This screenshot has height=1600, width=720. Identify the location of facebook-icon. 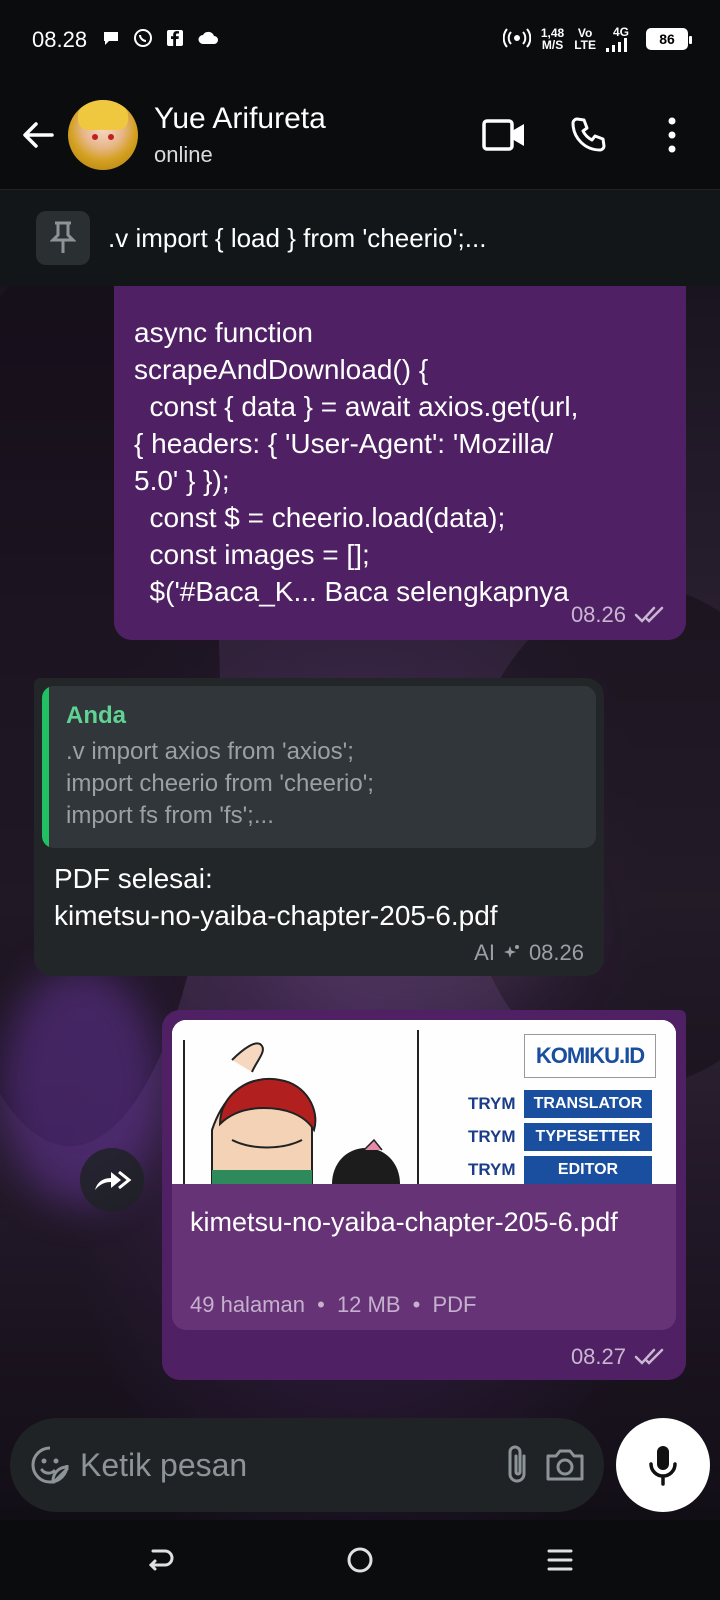
(175, 40).